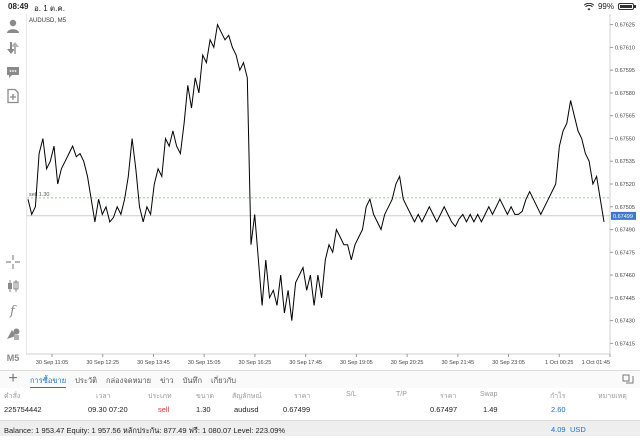 The width and height of the screenshot is (640, 447). I want to click on order-type: sell, so click(164, 409).